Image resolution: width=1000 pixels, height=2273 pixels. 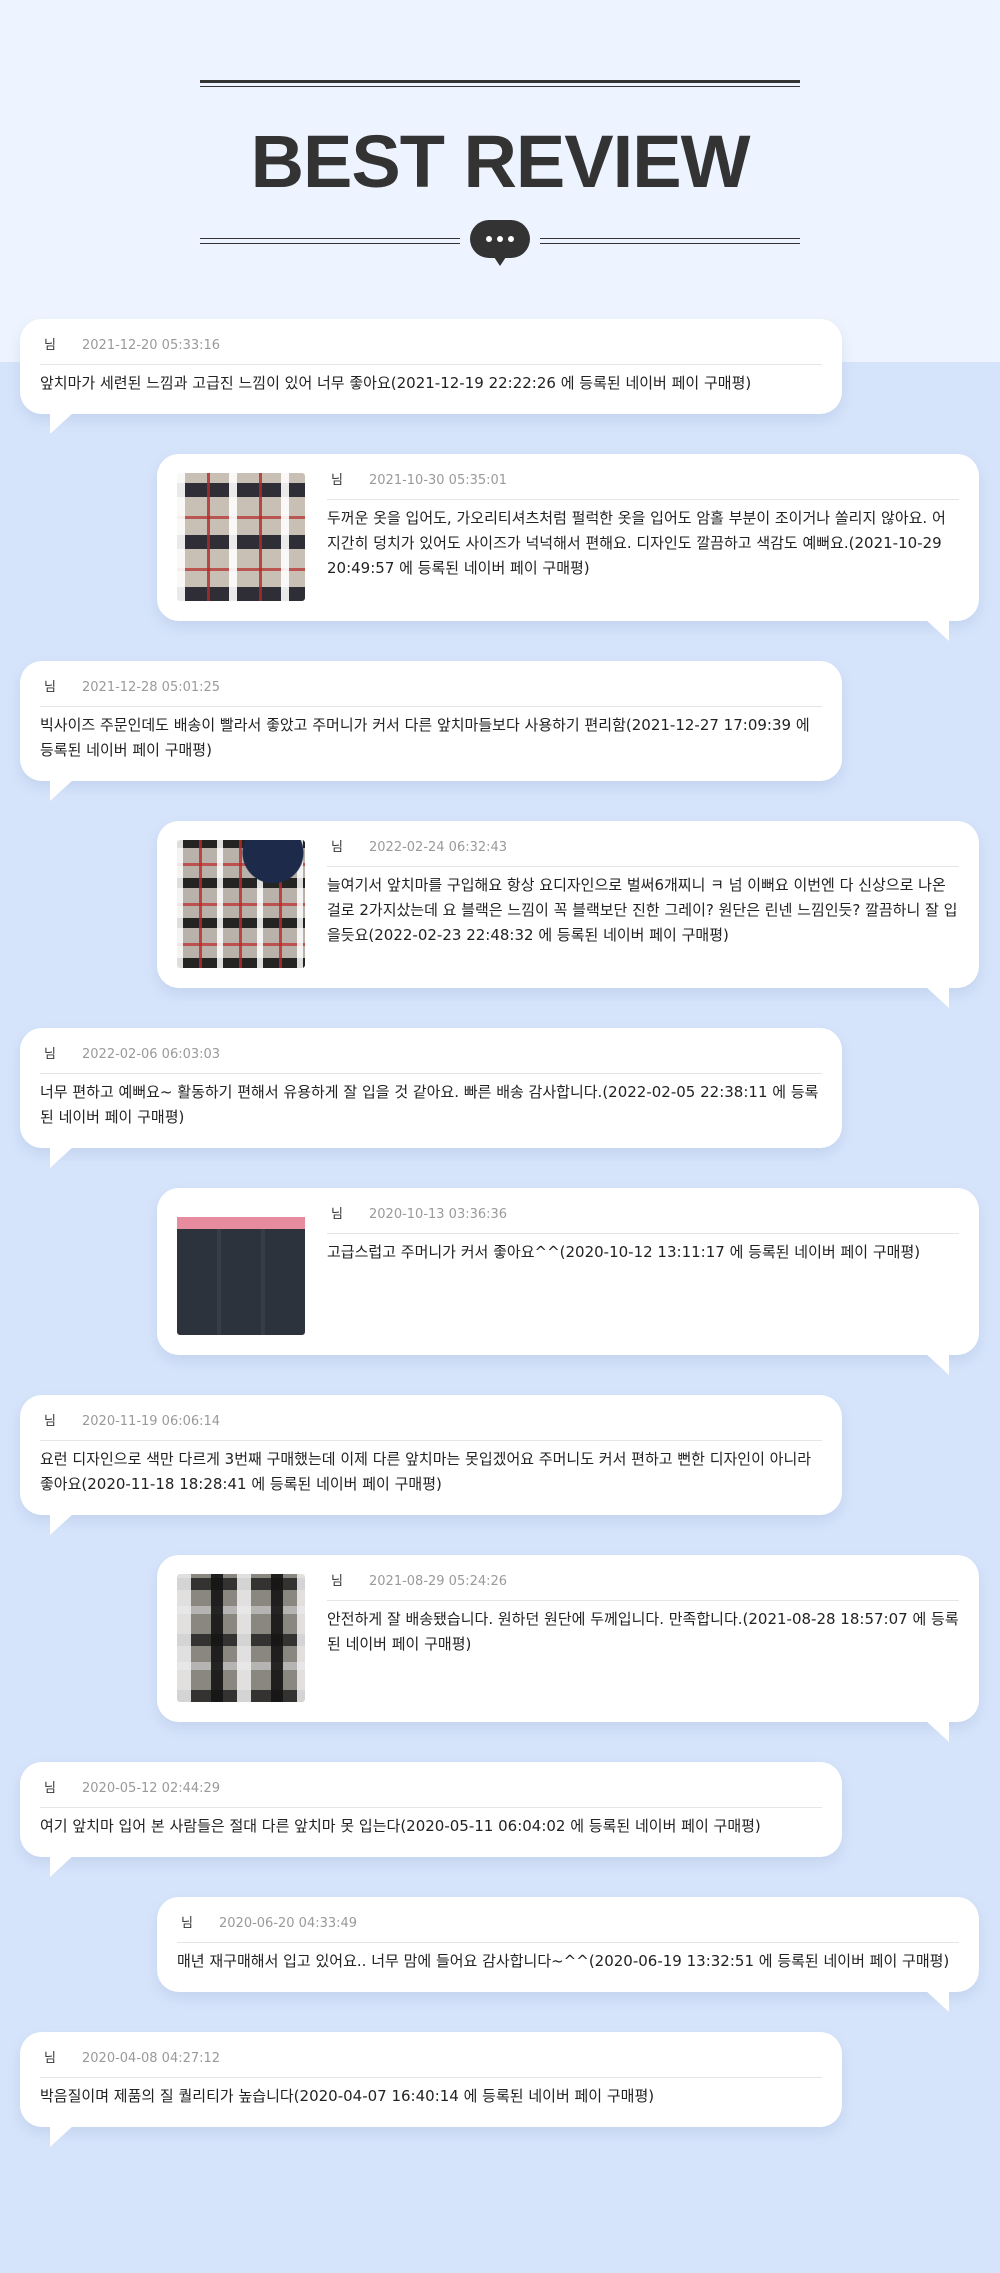 I want to click on review-meta: 님 2021-10-30 05:35:01, so click(x=643, y=485).